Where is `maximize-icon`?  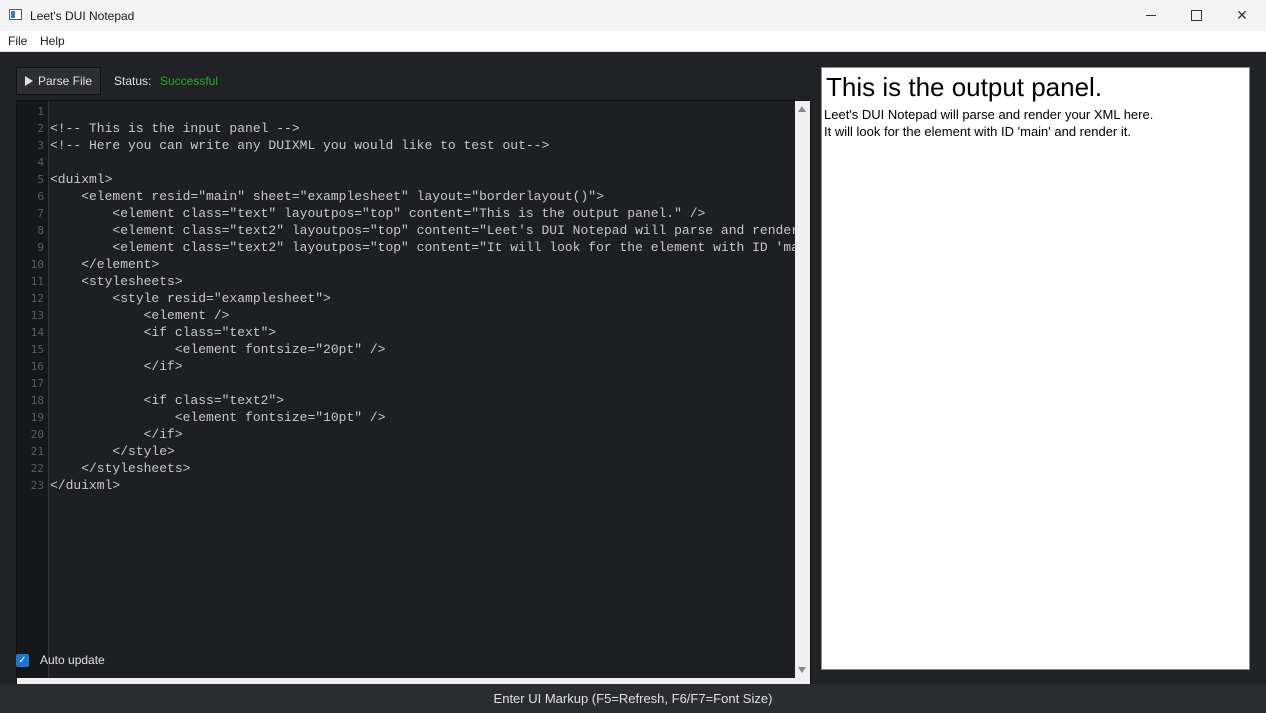
maximize-icon is located at coordinates (1196, 15).